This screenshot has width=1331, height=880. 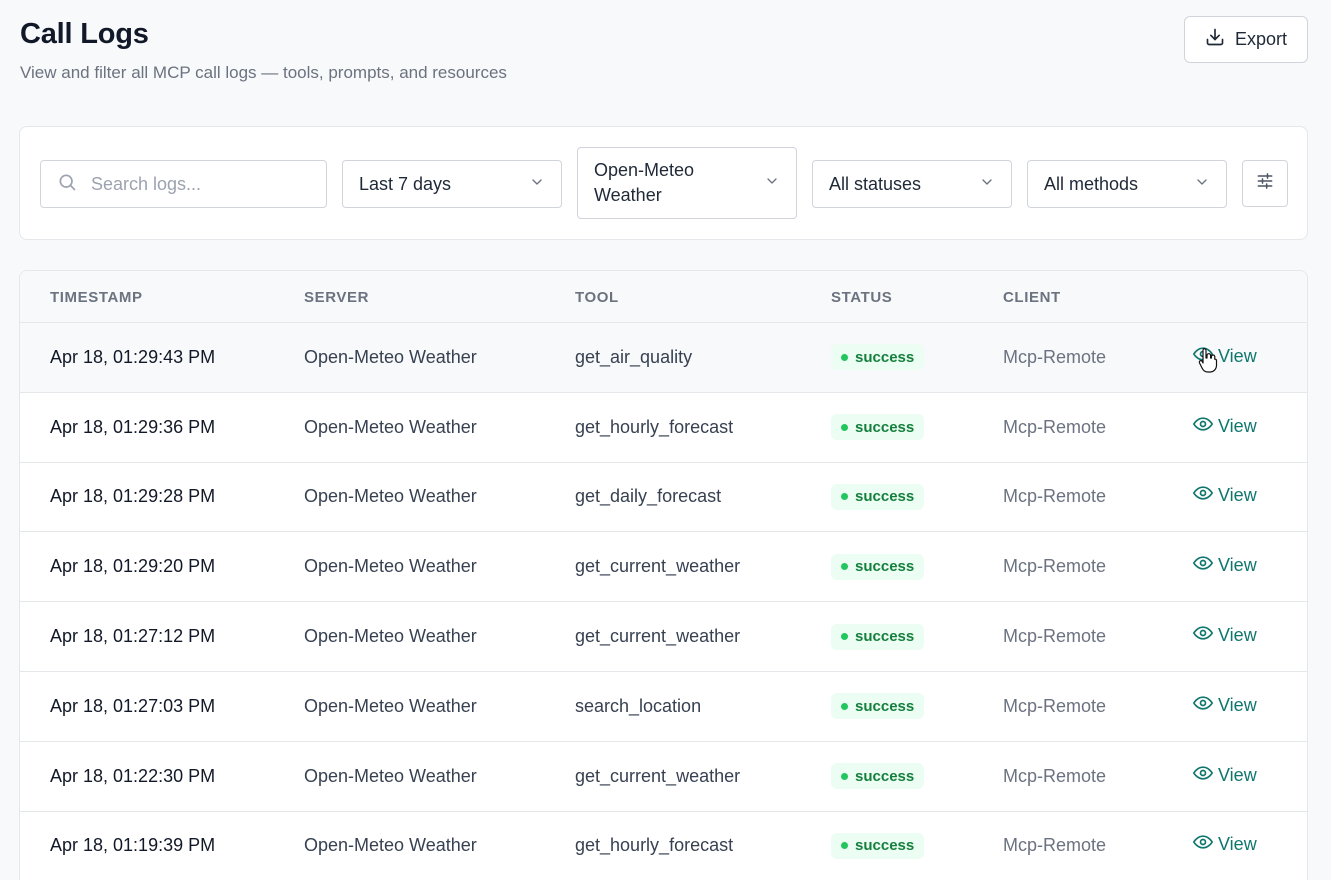 What do you see at coordinates (1261, 39) in the screenshot?
I see `export-label: Export` at bounding box center [1261, 39].